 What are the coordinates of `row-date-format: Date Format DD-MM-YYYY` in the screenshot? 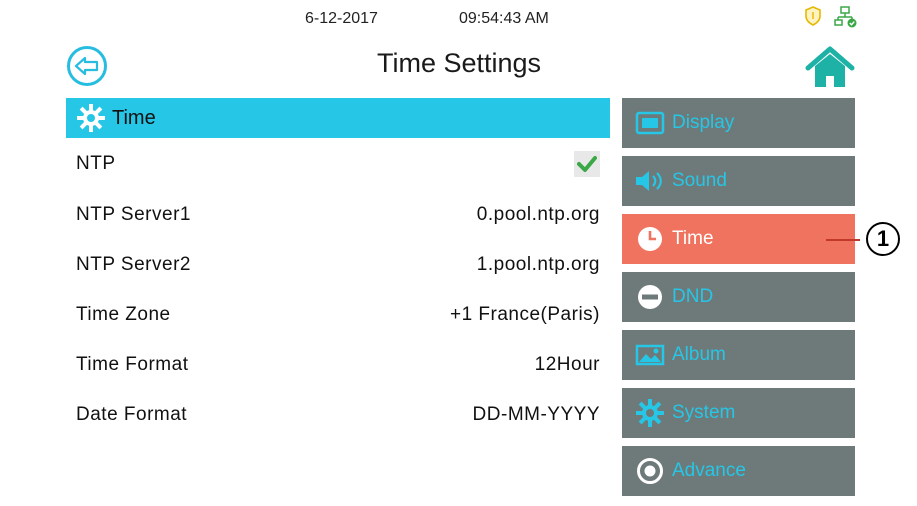 It's located at (338, 415).